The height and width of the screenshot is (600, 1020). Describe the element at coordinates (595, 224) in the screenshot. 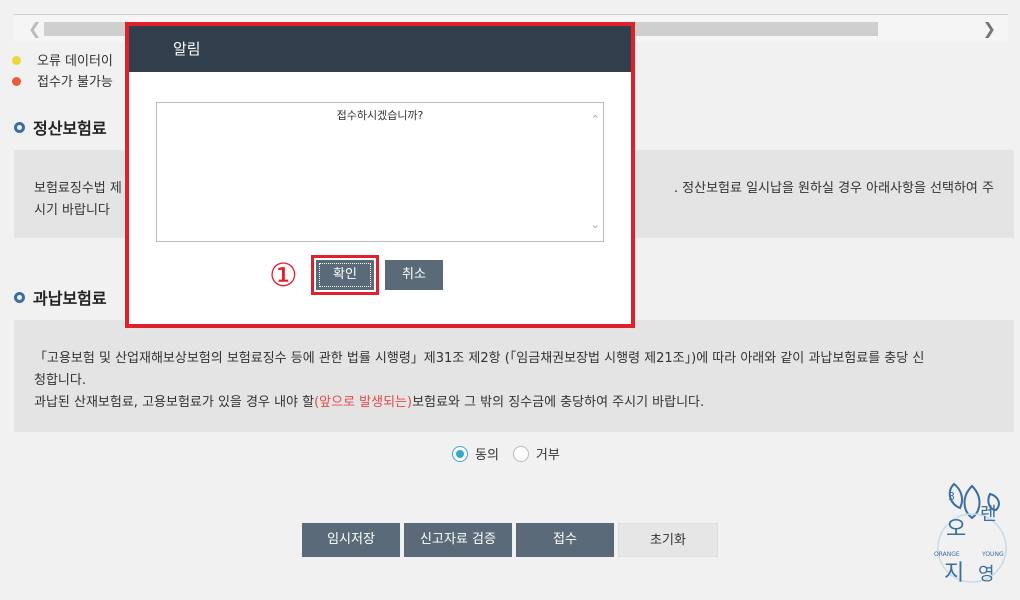

I see `scroll-down-icon: ⌄` at that location.